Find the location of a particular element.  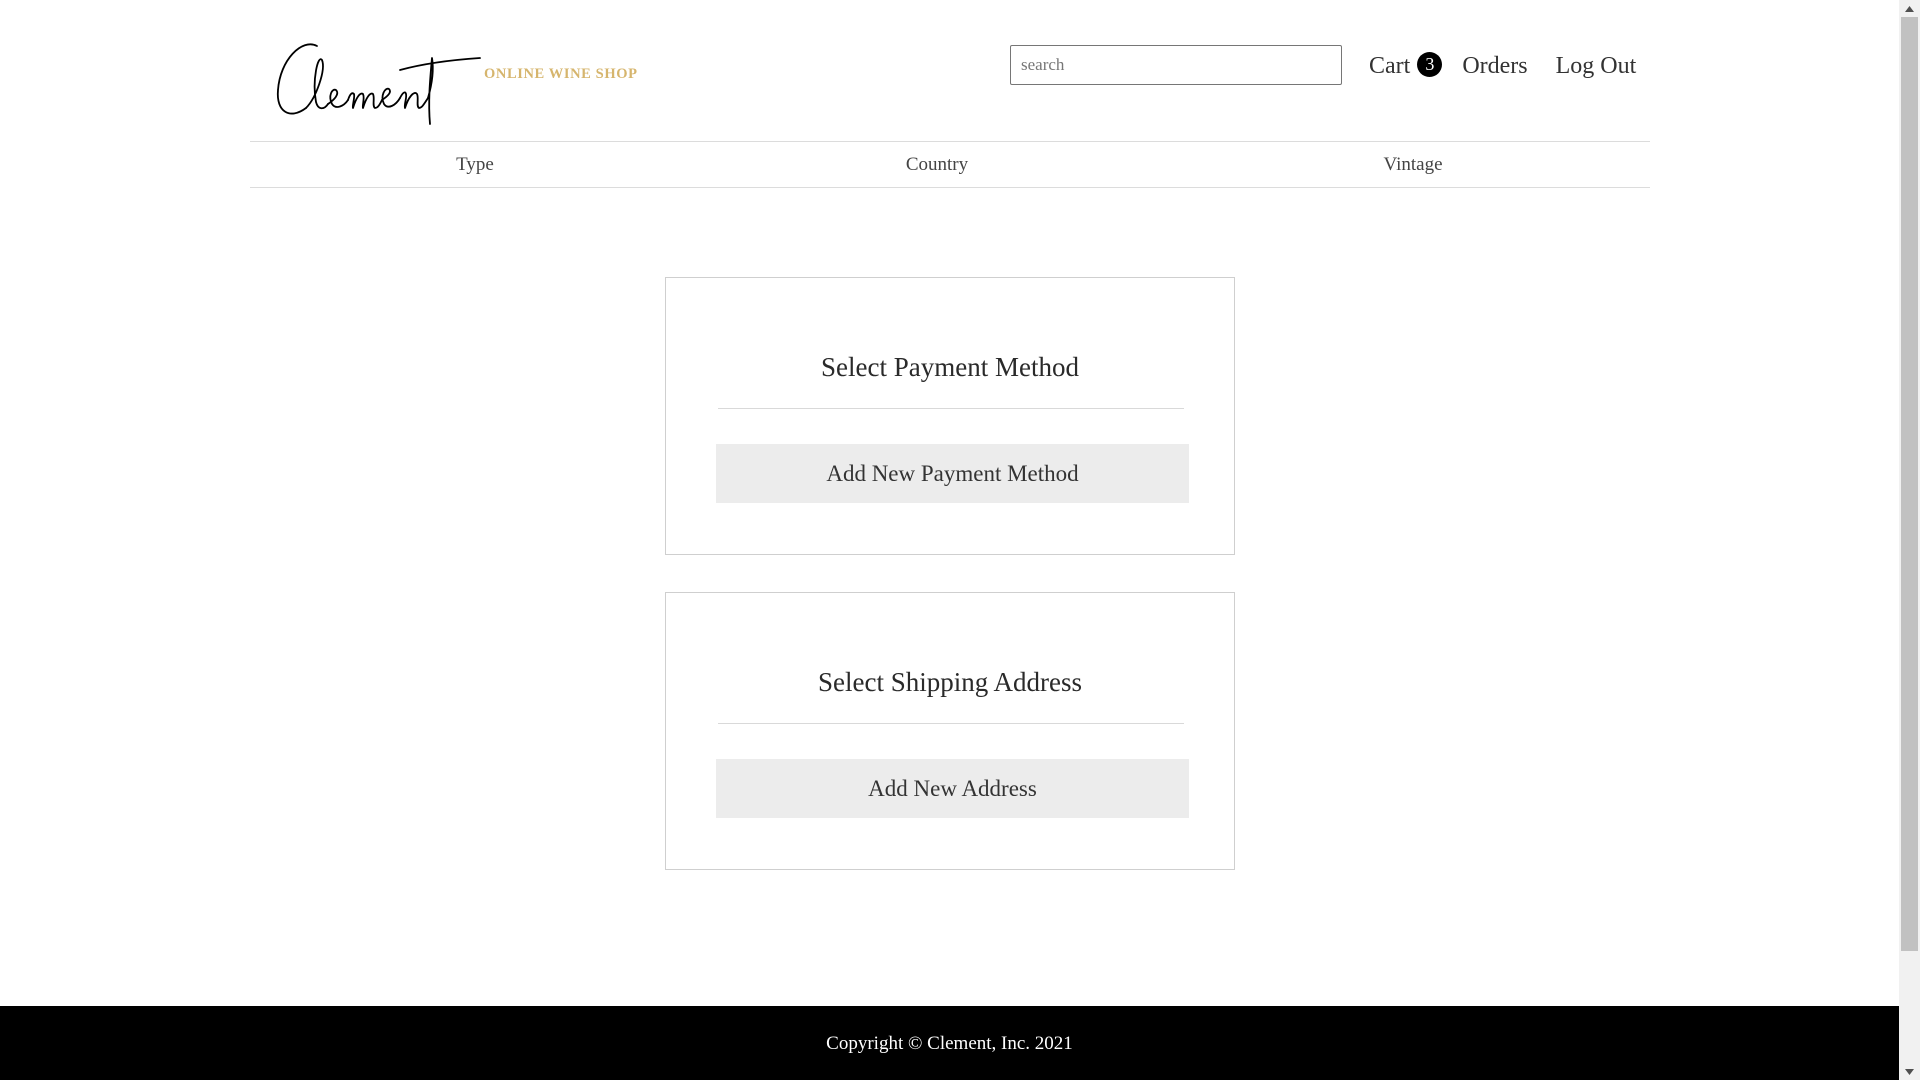

scroll-down-button is located at coordinates (1909, 1071).